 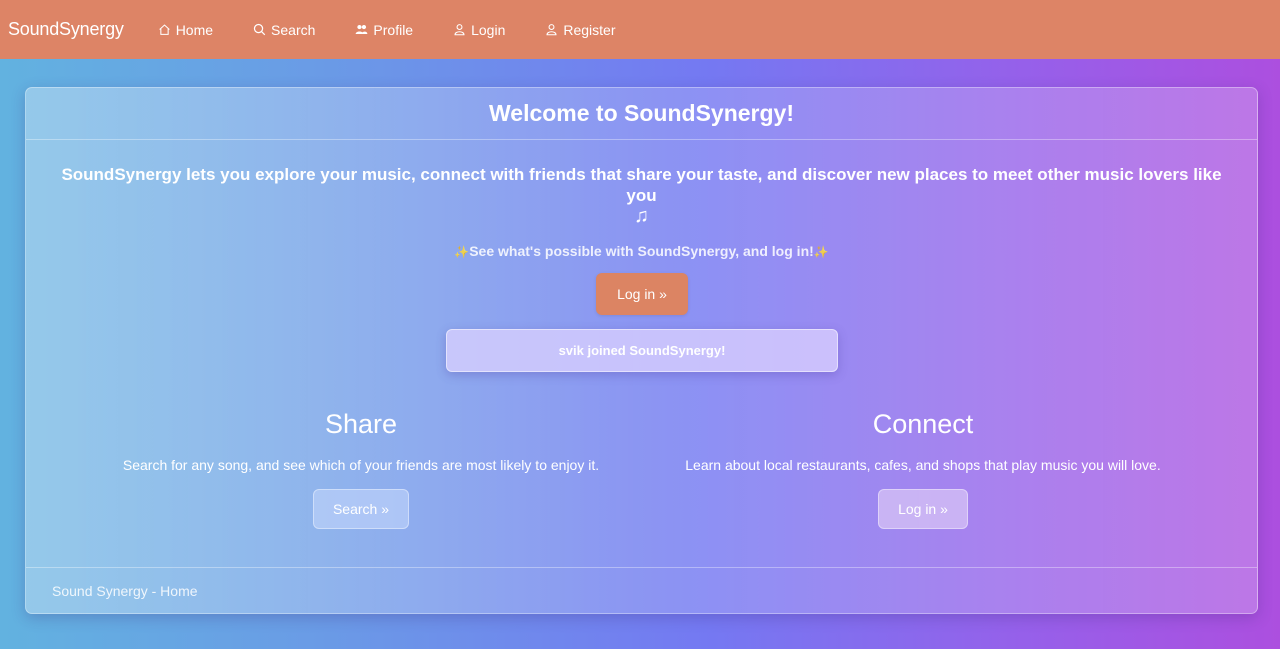 What do you see at coordinates (164, 29) in the screenshot?
I see `home-icon` at bounding box center [164, 29].